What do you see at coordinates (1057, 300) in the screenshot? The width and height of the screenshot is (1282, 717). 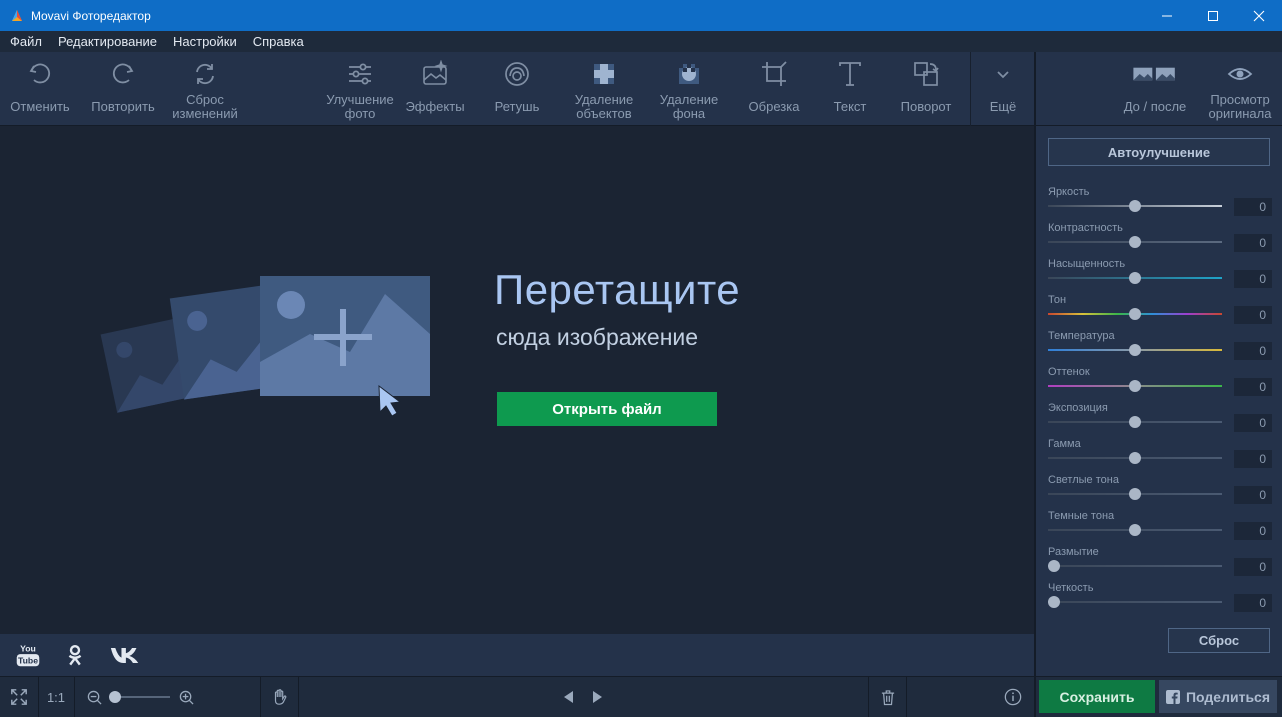 I see `adjustment-slider-label: Тон` at bounding box center [1057, 300].